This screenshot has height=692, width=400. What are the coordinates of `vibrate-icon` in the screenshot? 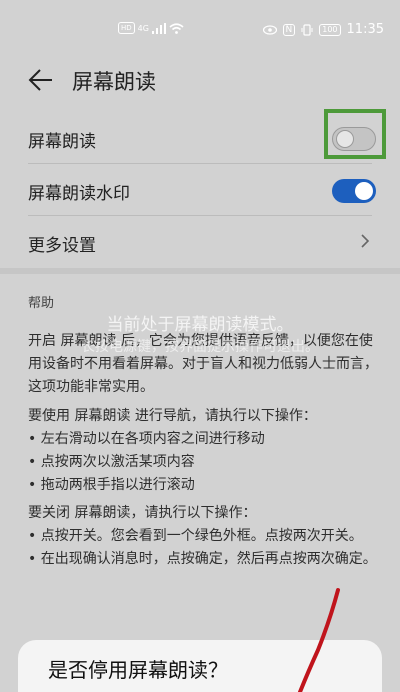 It's located at (307, 29).